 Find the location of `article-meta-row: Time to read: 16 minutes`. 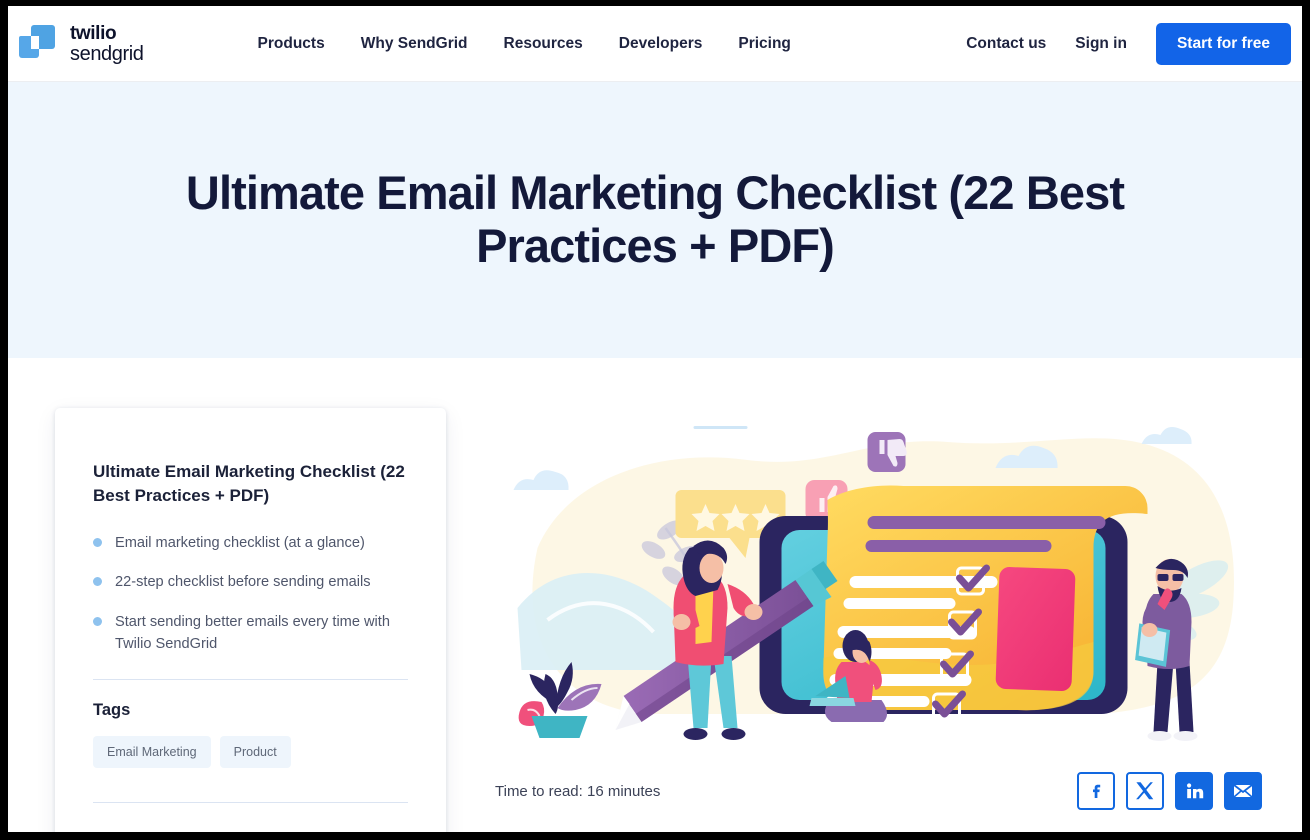

article-meta-row: Time to read: 16 minutes is located at coordinates (877, 791).